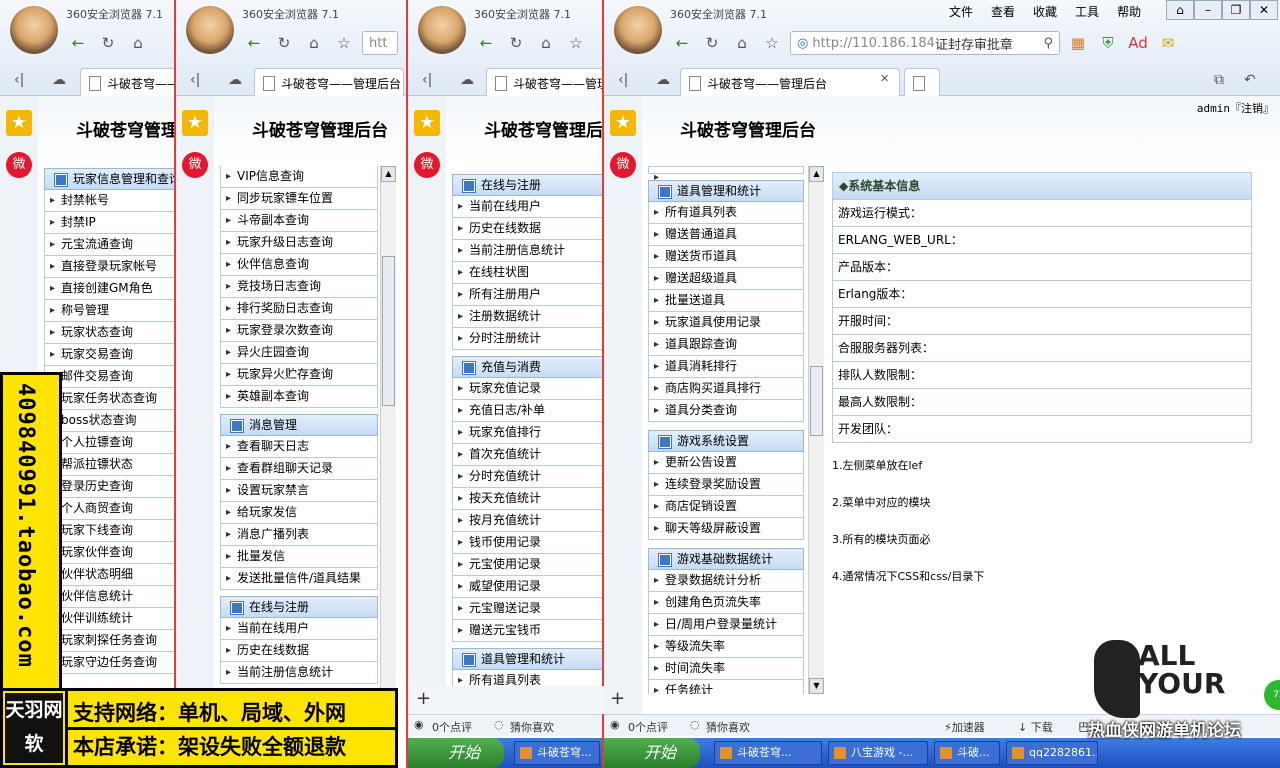 Image resolution: width=1280 pixels, height=768 pixels. What do you see at coordinates (299, 535) in the screenshot?
I see `menu-item: 消息广播列表` at bounding box center [299, 535].